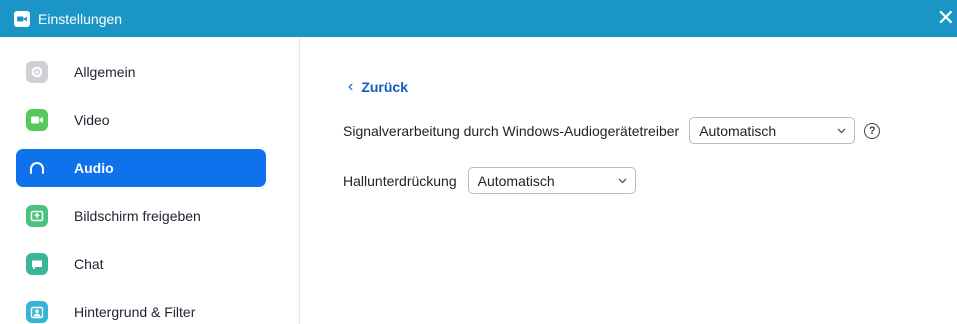 The height and width of the screenshot is (324, 957). I want to click on close-button: ✕, so click(946, 18).